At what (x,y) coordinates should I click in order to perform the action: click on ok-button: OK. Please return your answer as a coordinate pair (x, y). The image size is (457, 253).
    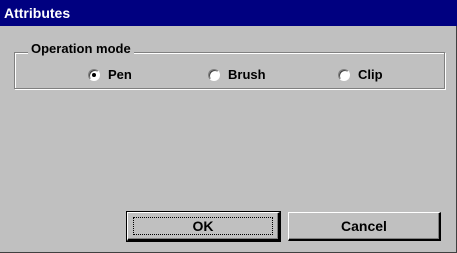
    Looking at the image, I should click on (203, 226).